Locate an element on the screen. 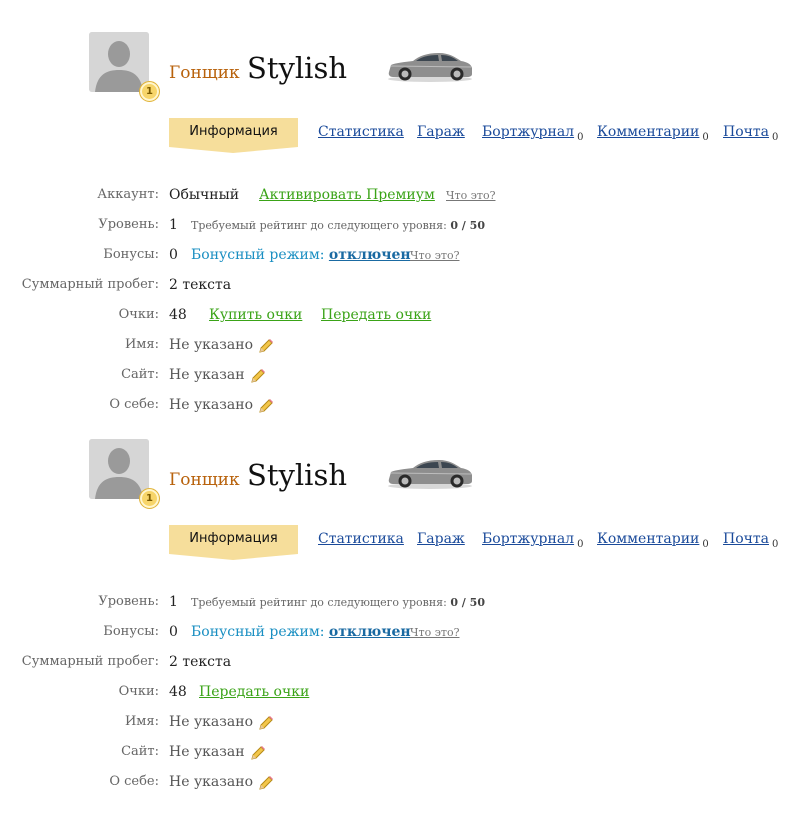 Image resolution: width=808 pixels, height=823 pixels. name-row: Имя: Не указано is located at coordinates (404, 724).